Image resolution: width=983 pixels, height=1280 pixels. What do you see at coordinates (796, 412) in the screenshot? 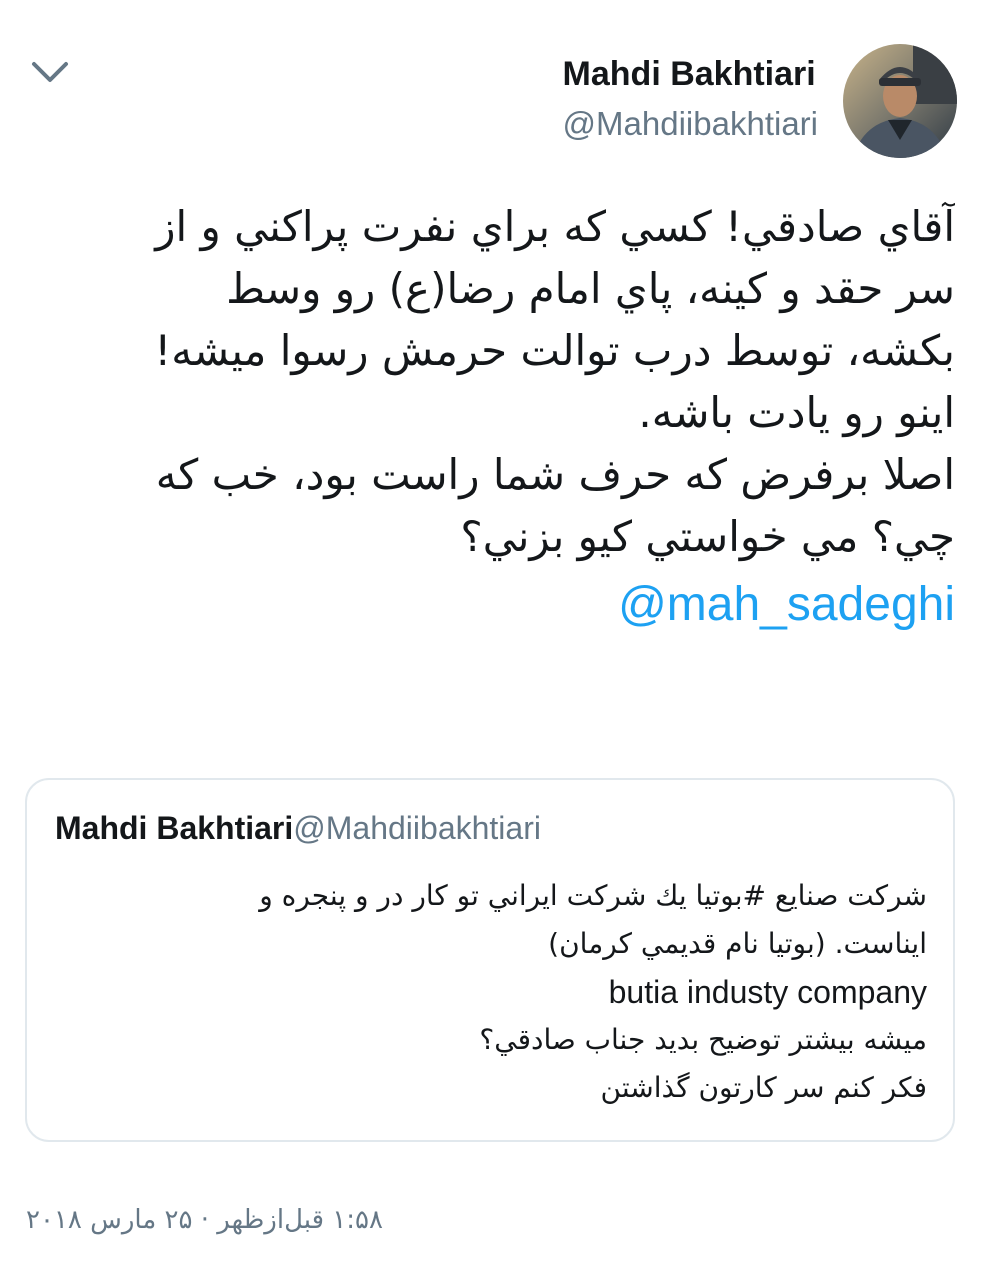
I see `tweet-text-line: اينو رو يادت باشه.` at bounding box center [796, 412].